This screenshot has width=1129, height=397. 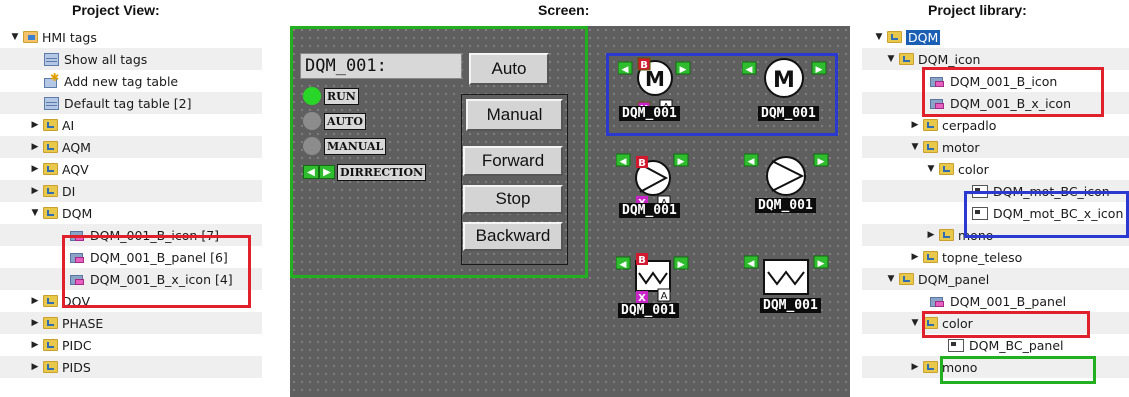 I want to click on tree-item-pidc: ▶ PIDC, so click(x=131, y=345).